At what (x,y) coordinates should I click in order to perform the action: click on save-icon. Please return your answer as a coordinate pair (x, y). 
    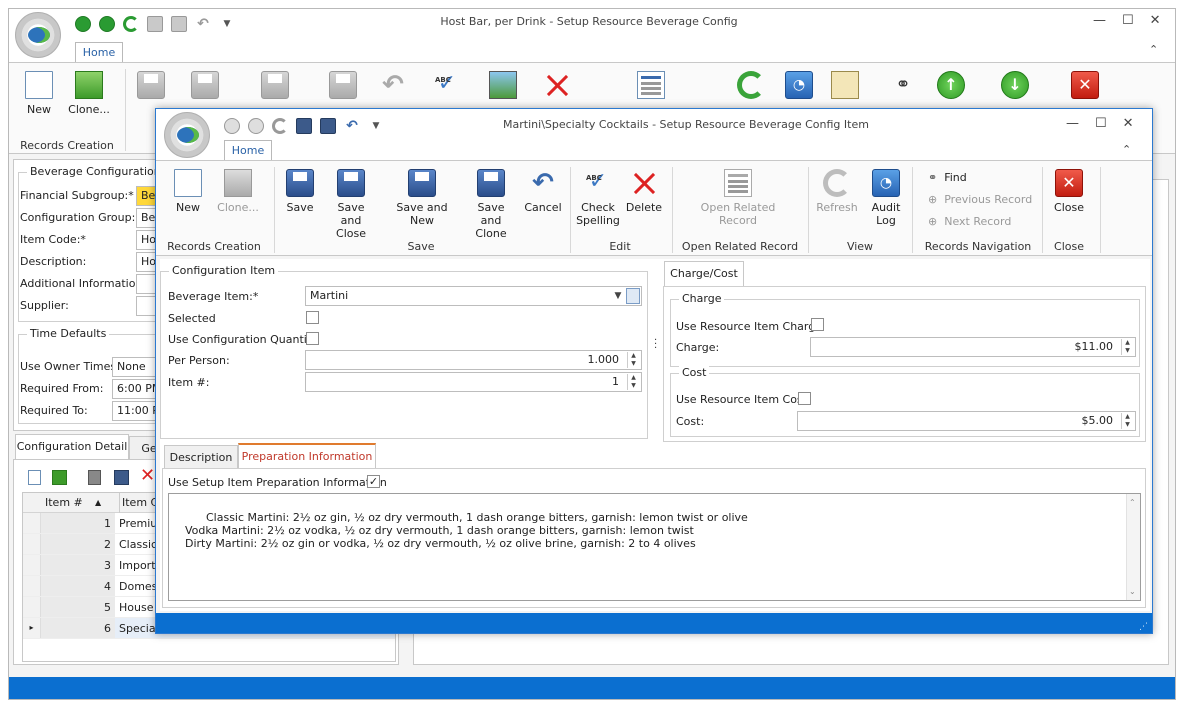
    Looking at the image, I should click on (304, 126).